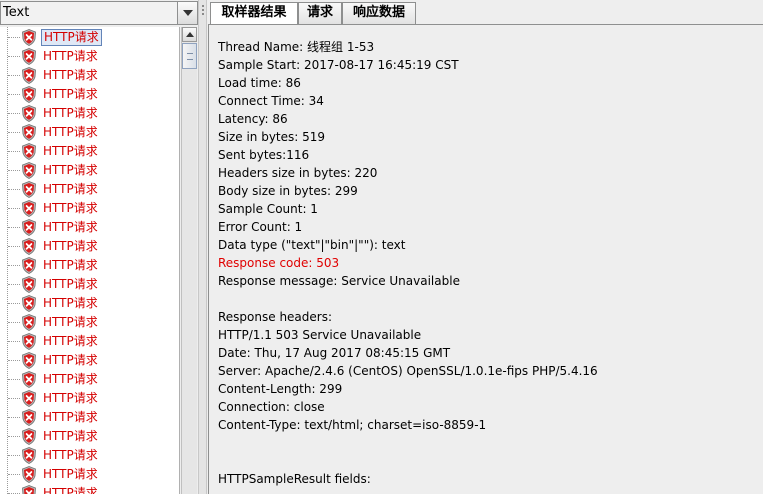  Describe the element at coordinates (253, 119) in the screenshot. I see `result-line: Latency: 86` at that location.